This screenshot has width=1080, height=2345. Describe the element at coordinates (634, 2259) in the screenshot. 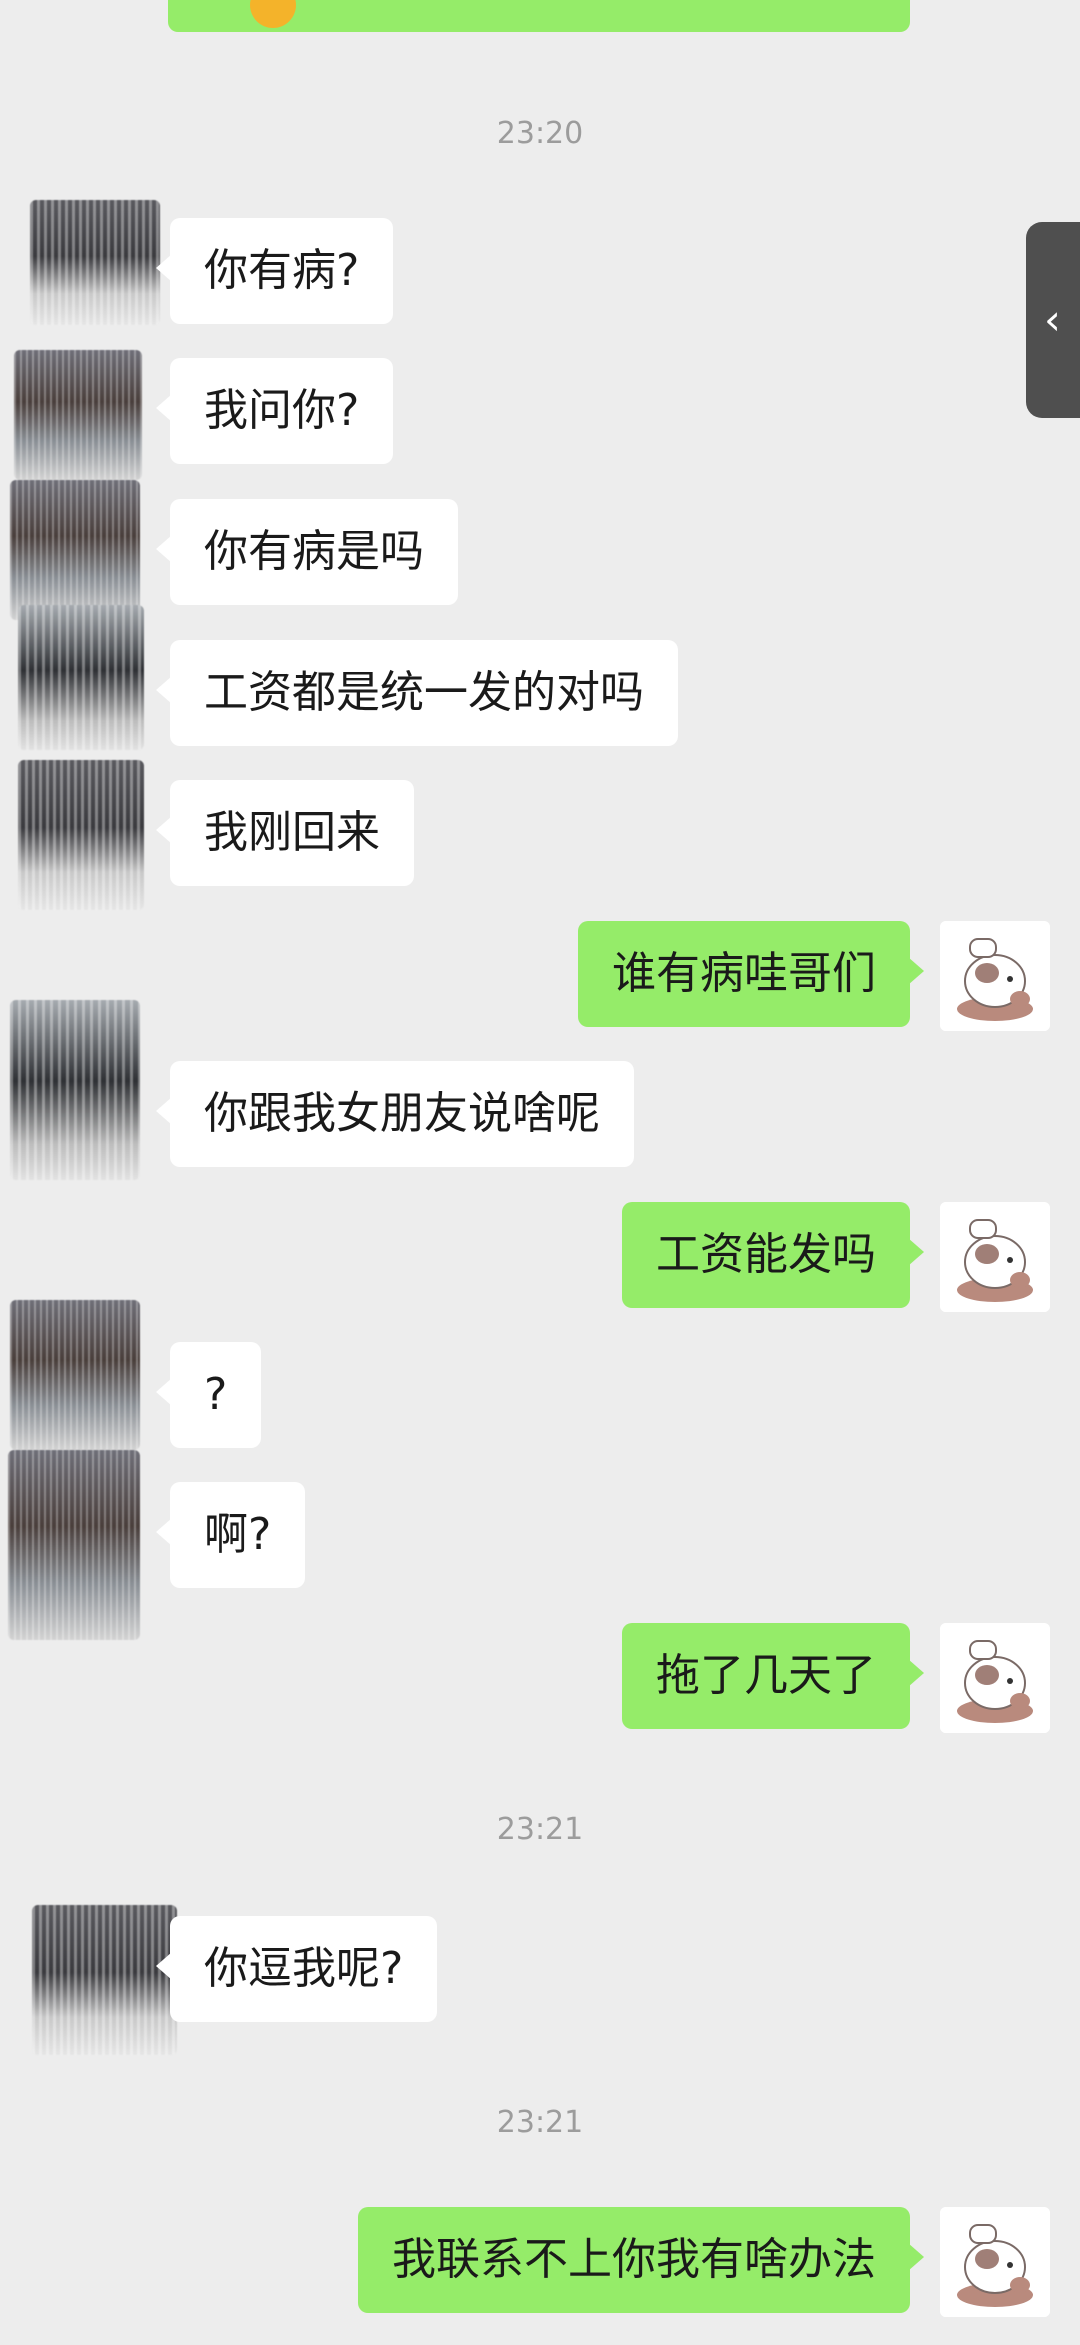

I see `message-text: 我联系不上你我有啥办法` at that location.